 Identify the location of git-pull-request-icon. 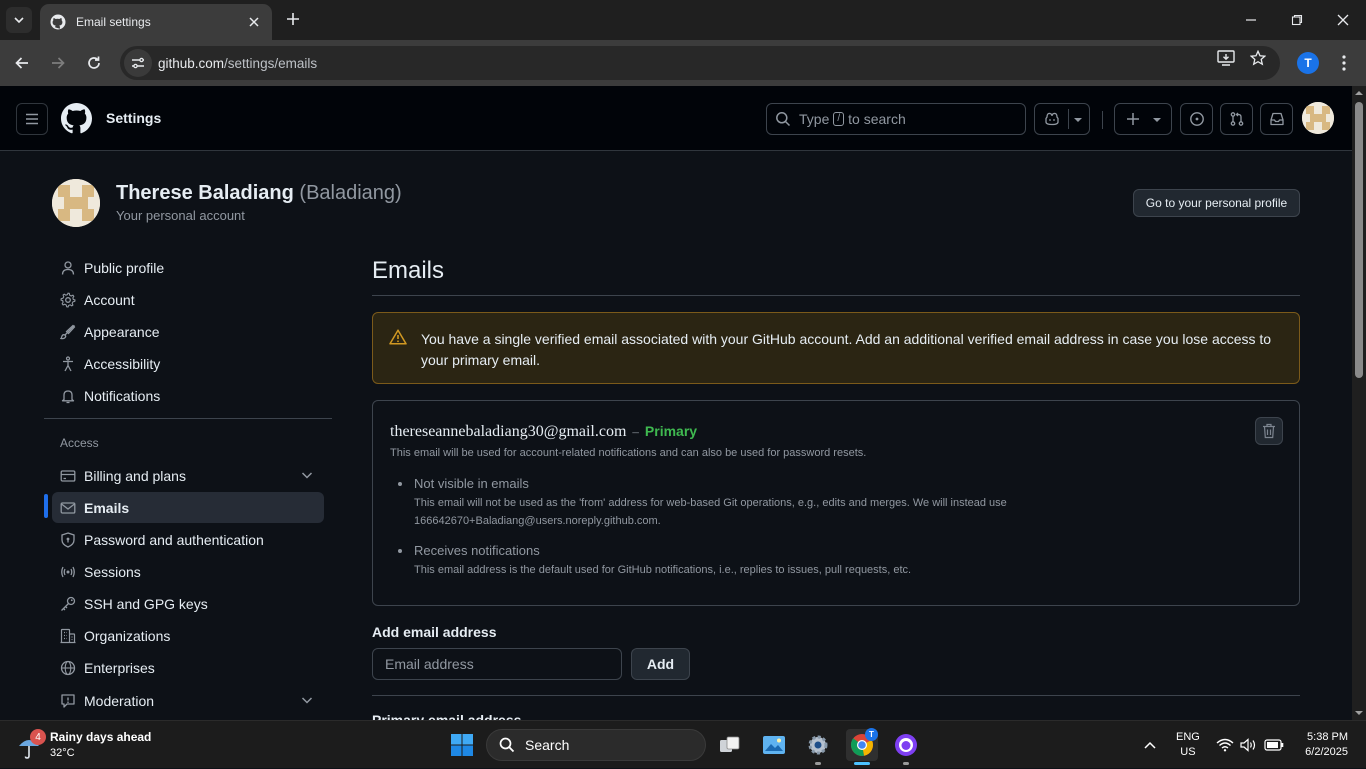
(1236, 119).